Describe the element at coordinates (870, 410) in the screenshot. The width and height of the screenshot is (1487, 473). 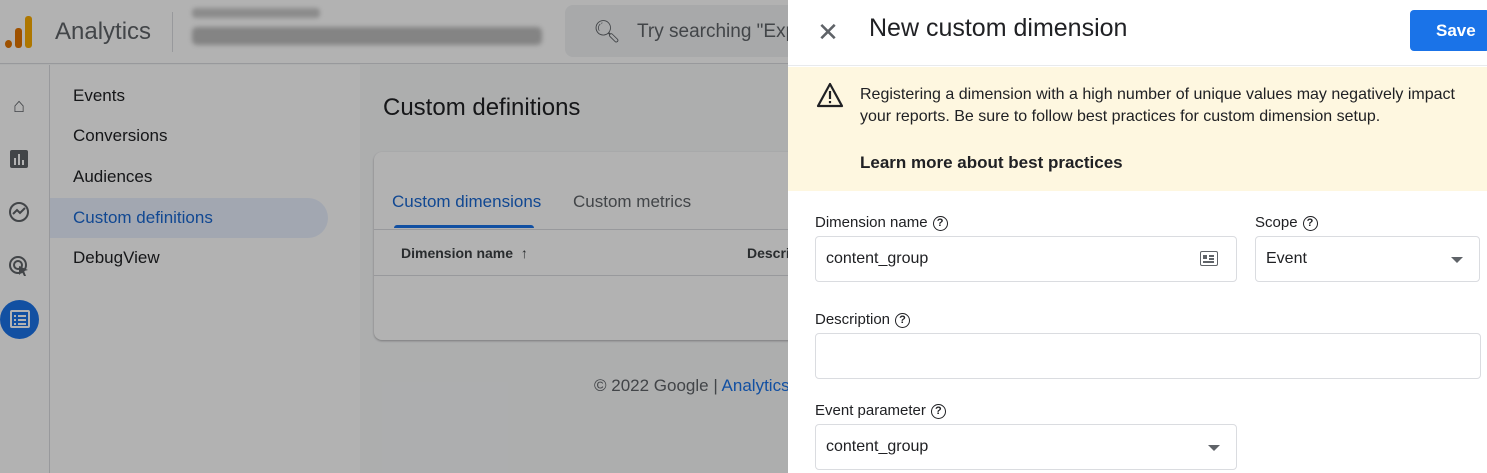
I see `event-parameter-label-text: Event parameter` at that location.